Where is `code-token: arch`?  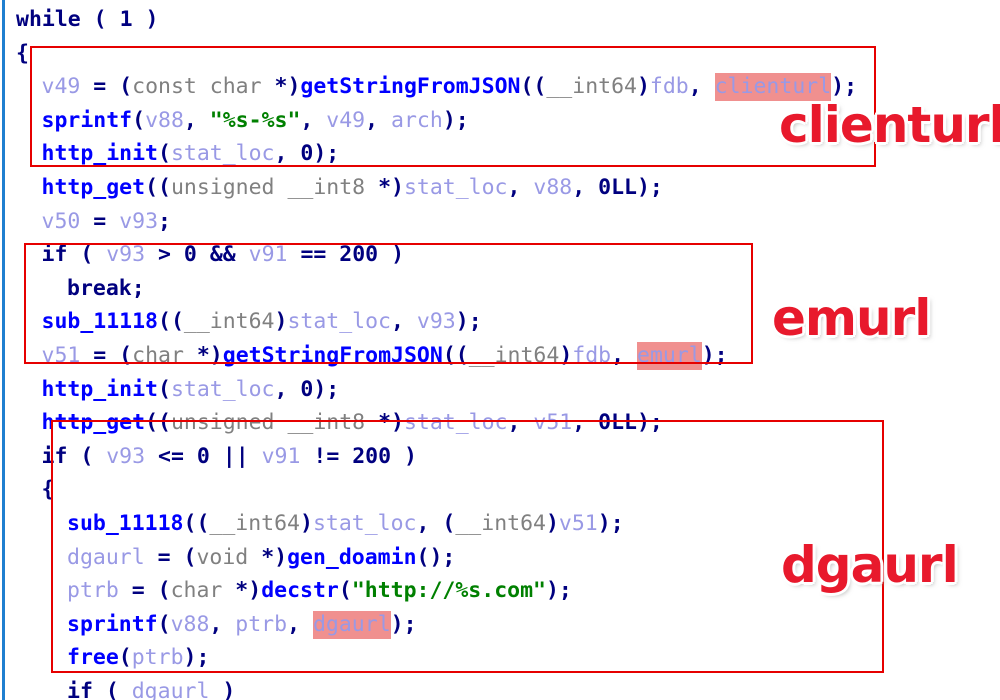
code-token: arch is located at coordinates (417, 120).